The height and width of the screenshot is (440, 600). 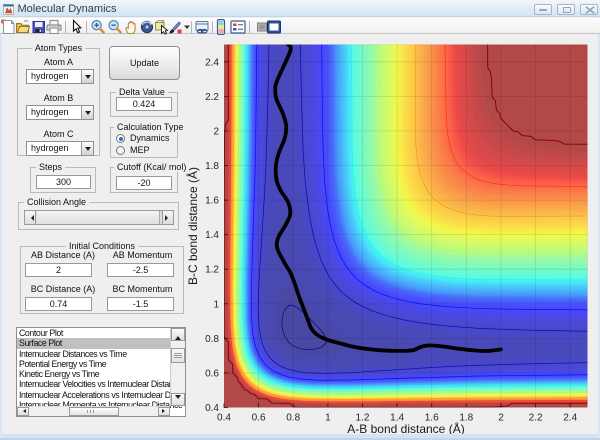 I want to click on svg-text: B-C bond distance (Å), so click(x=192, y=226).